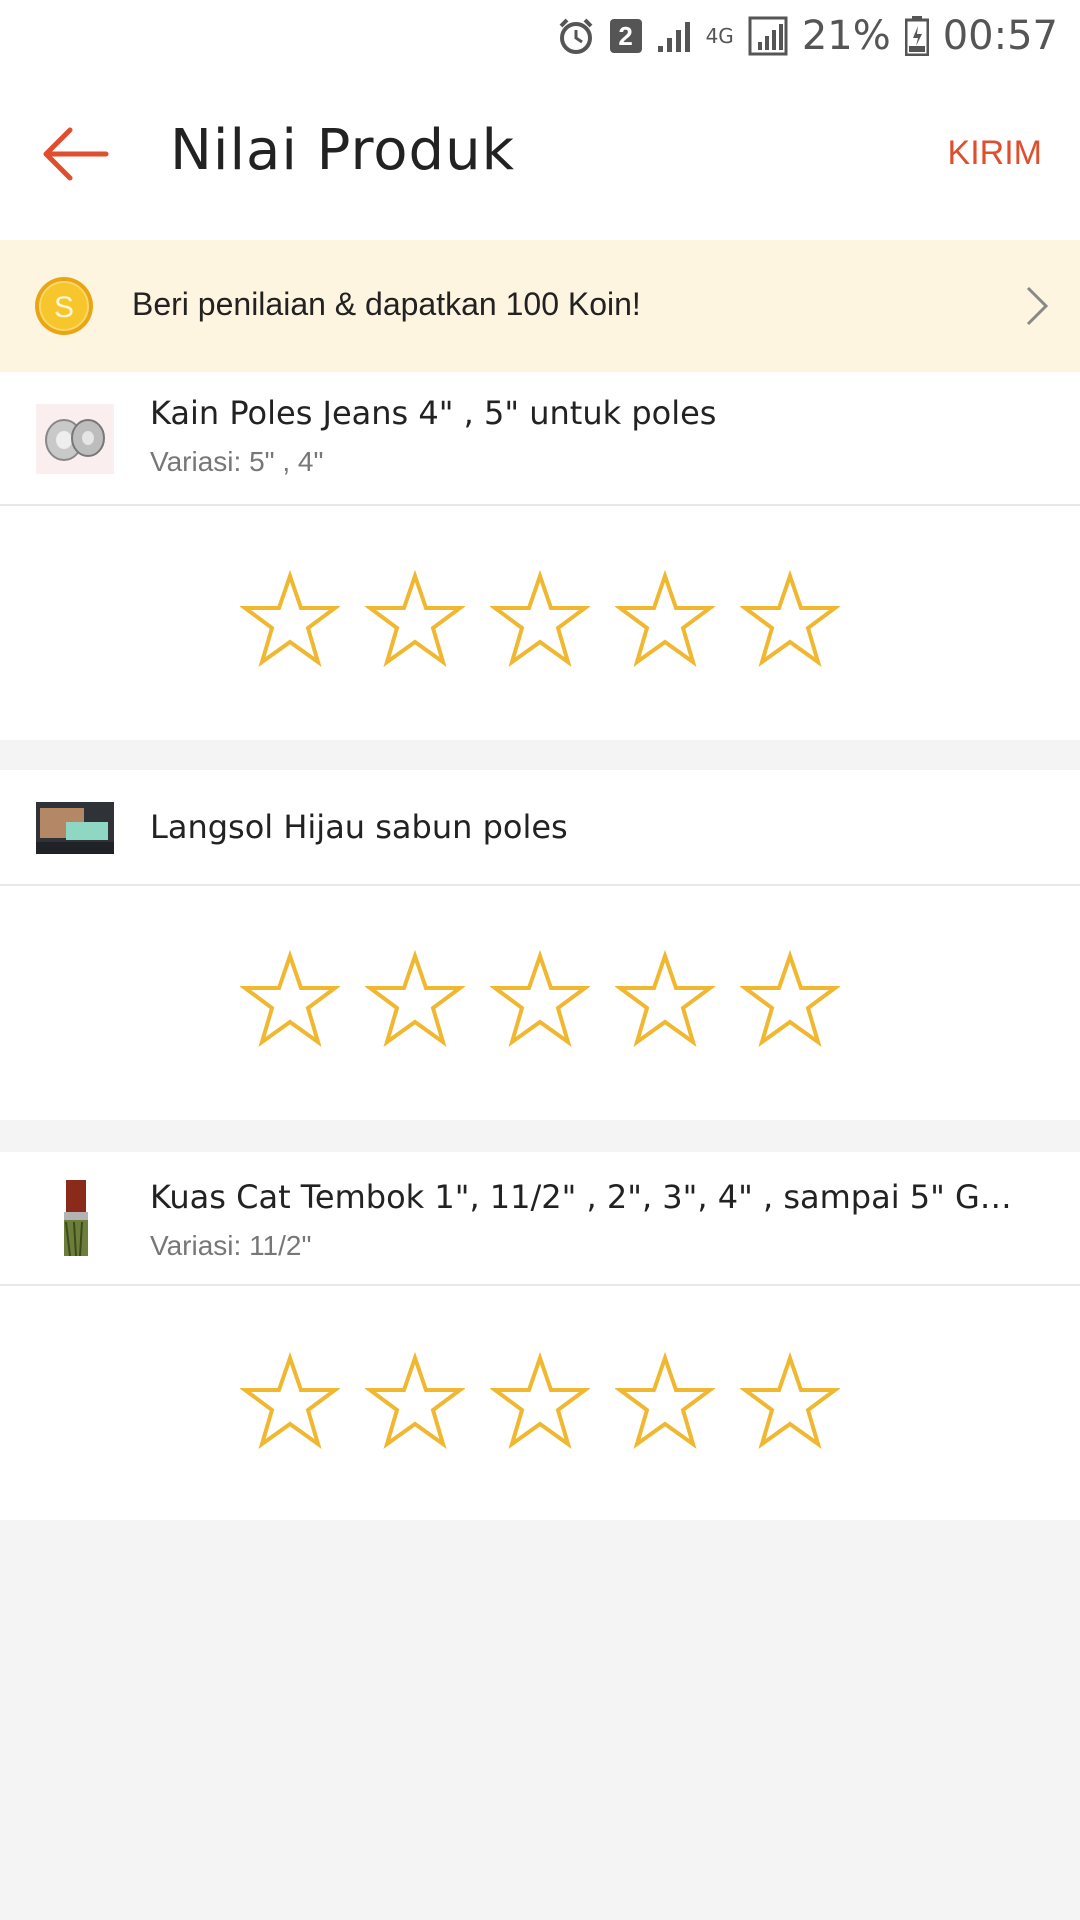  I want to click on page-title: Nilai Produk, so click(342, 150).